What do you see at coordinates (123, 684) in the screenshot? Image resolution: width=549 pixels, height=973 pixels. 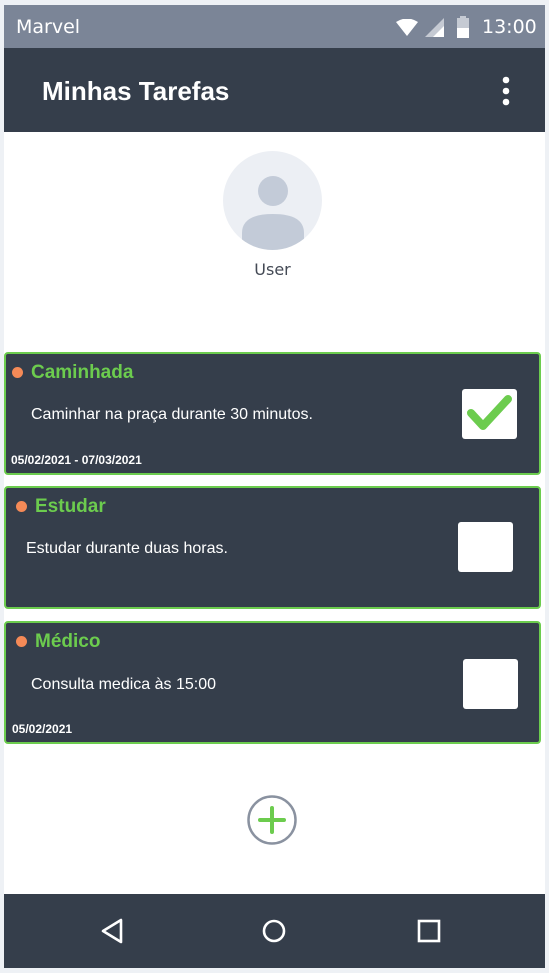 I see `task-description: Consulta medica às 15:00` at bounding box center [123, 684].